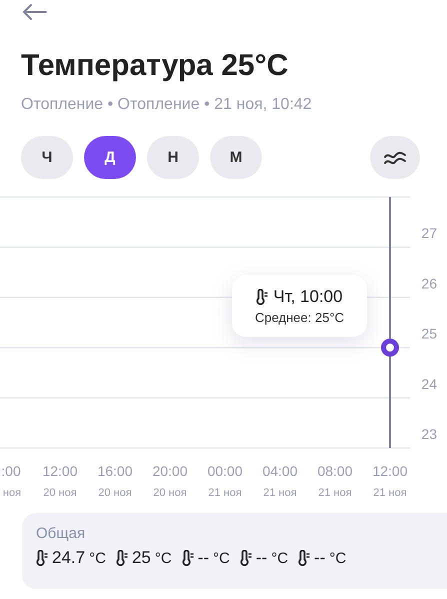  Describe the element at coordinates (47, 157) in the screenshot. I see `period-tab: Ч` at that location.